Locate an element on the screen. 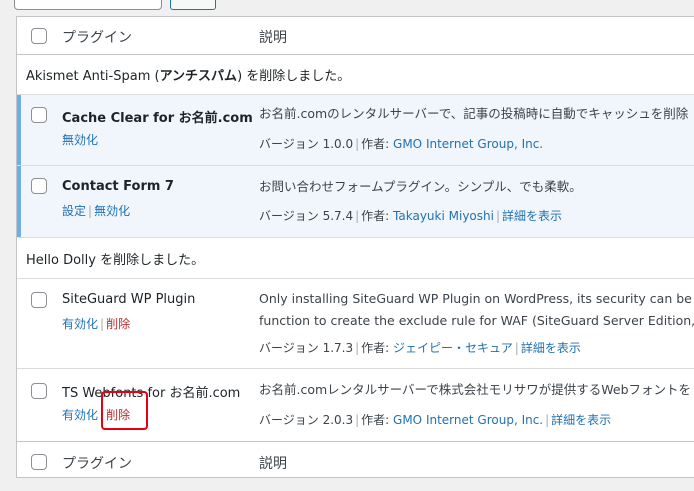 The width and height of the screenshot is (694, 491). select-all-checkbox-footer is located at coordinates (39, 462).